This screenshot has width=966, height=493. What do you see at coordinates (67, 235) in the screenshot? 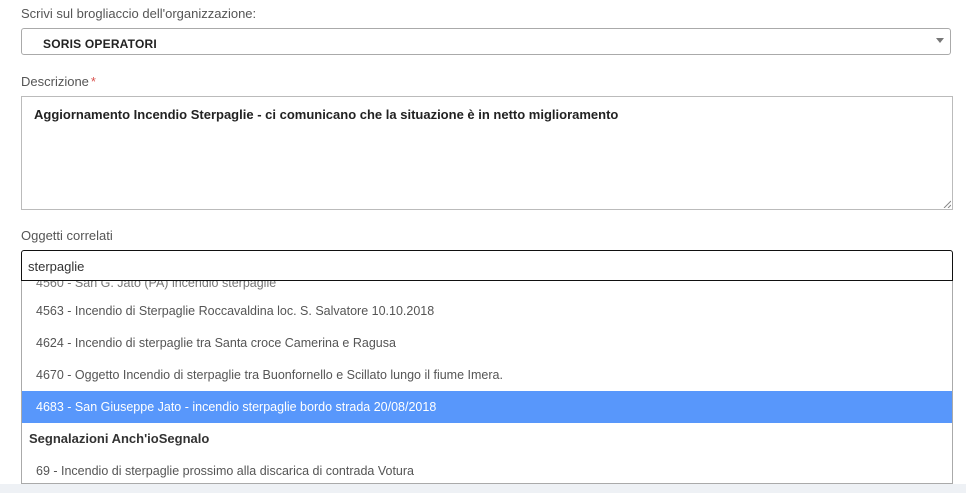
I see `related-label: Oggetti correlati` at bounding box center [67, 235].